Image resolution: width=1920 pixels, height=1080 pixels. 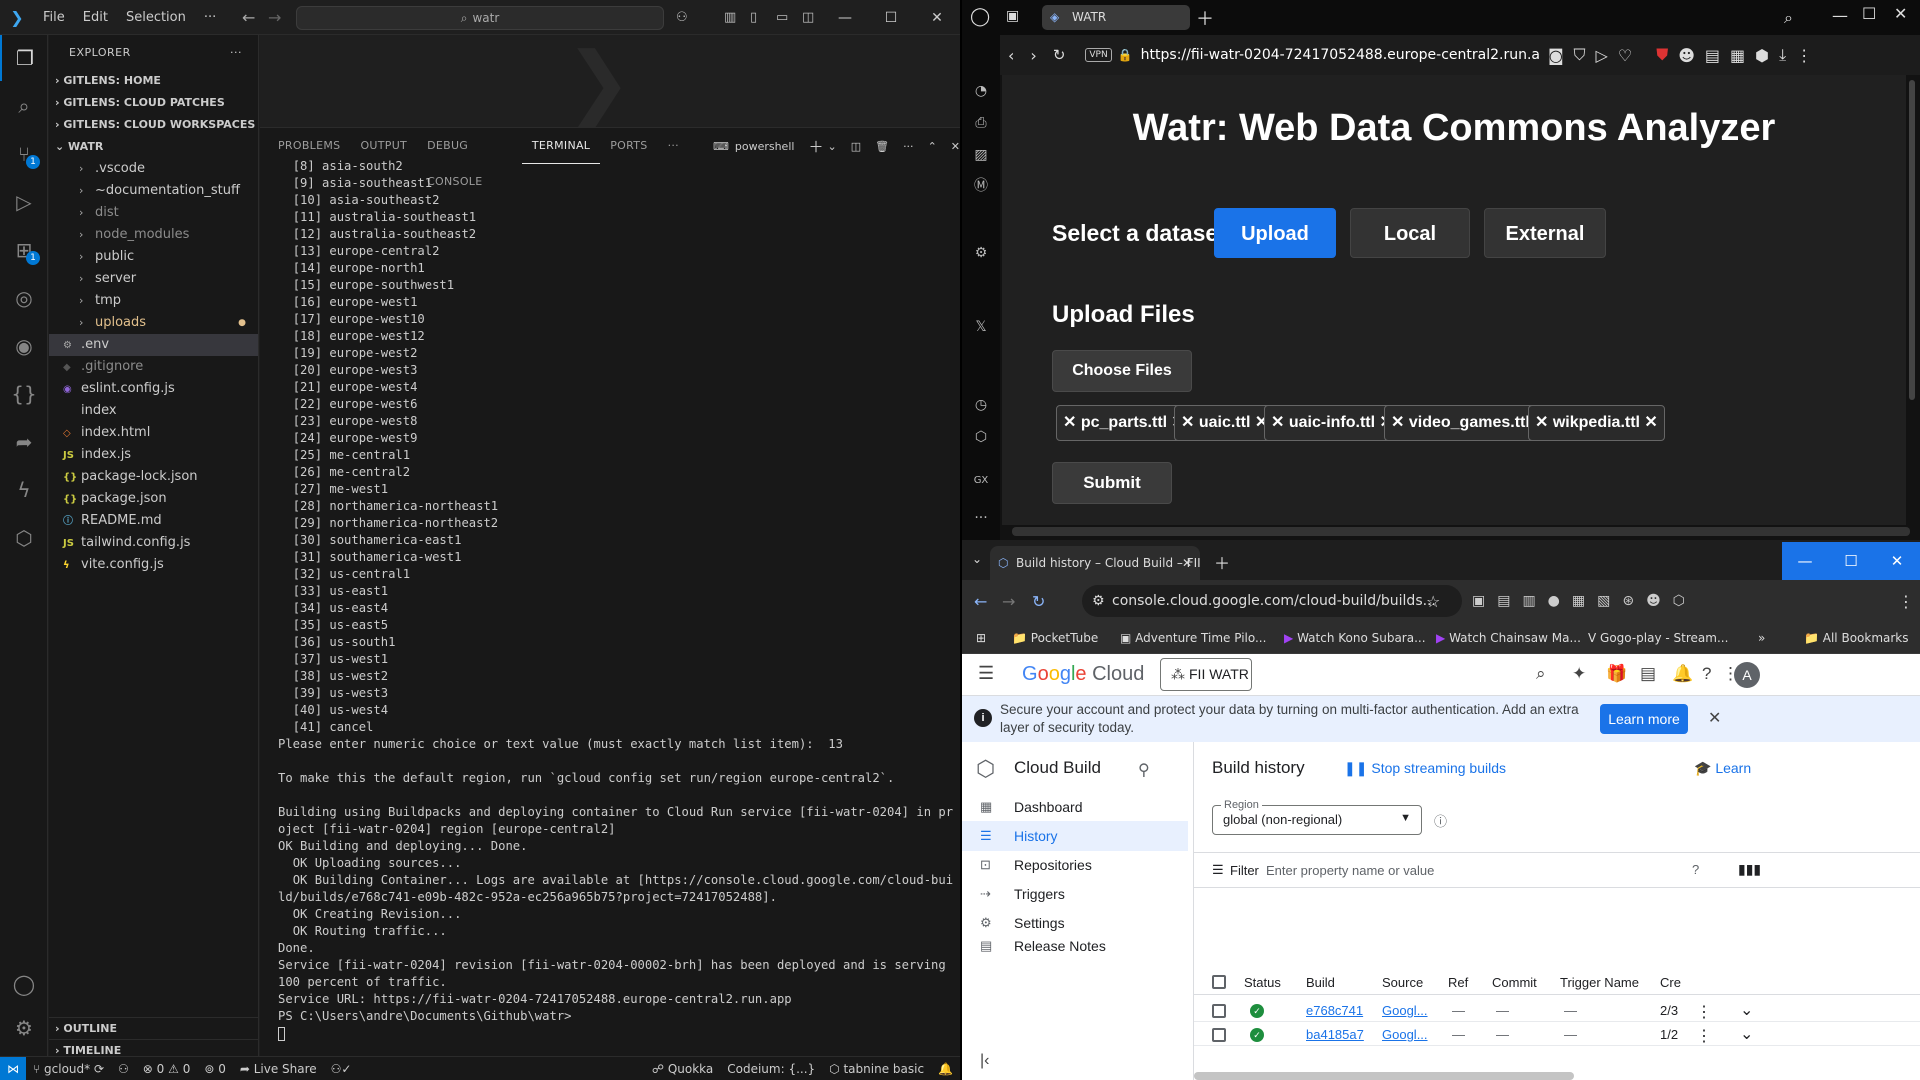 What do you see at coordinates (1686, 55) in the screenshot?
I see `extension-icon: ☻` at bounding box center [1686, 55].